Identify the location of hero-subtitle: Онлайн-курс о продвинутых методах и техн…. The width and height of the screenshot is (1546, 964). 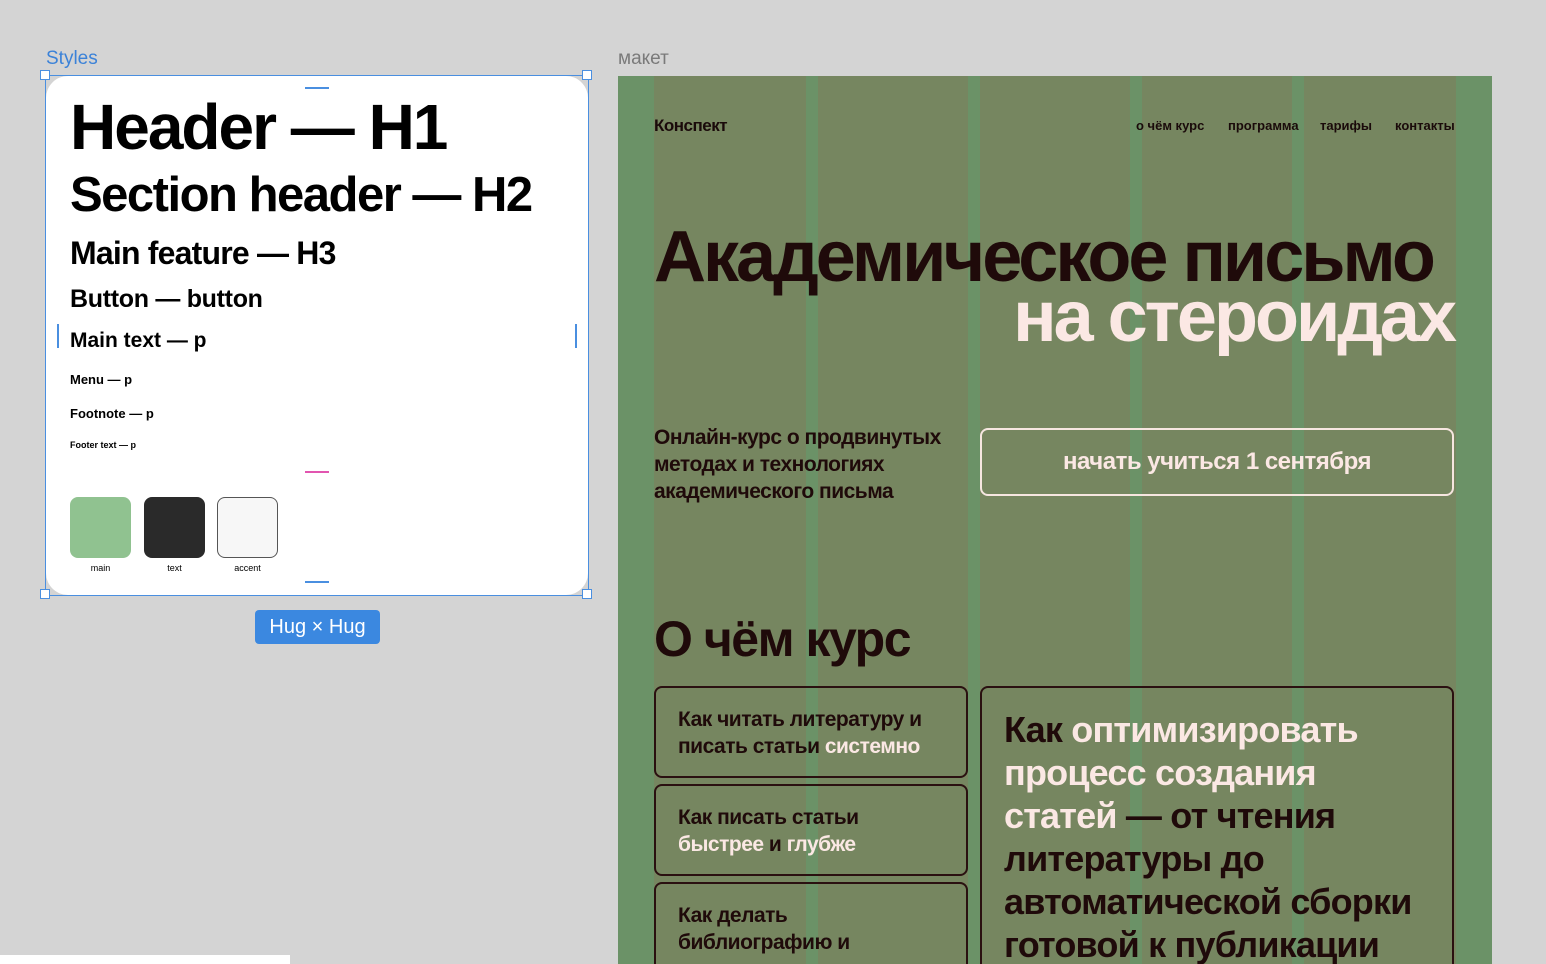
(797, 464).